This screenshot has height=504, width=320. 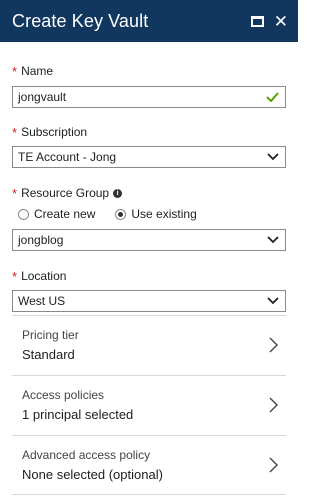 What do you see at coordinates (54, 132) in the screenshot?
I see `subscription-label-text: Subscription` at bounding box center [54, 132].